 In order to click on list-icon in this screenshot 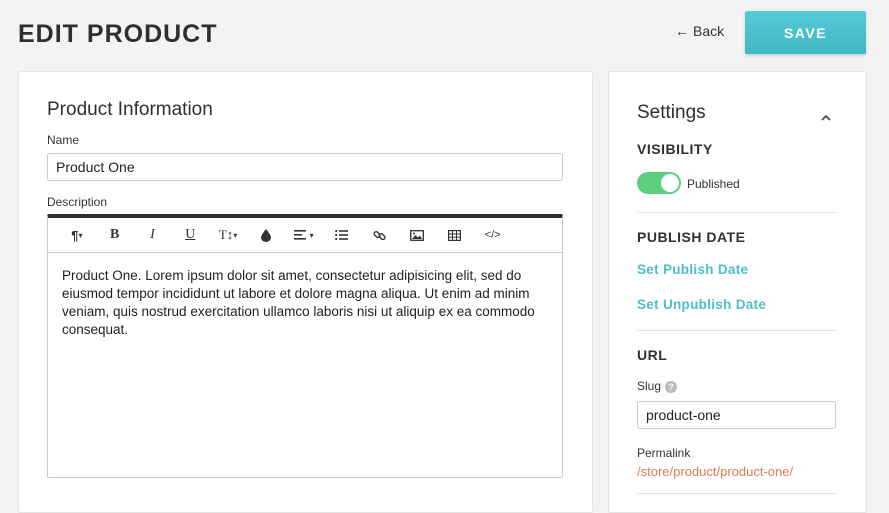, I will do `click(342, 235)`.